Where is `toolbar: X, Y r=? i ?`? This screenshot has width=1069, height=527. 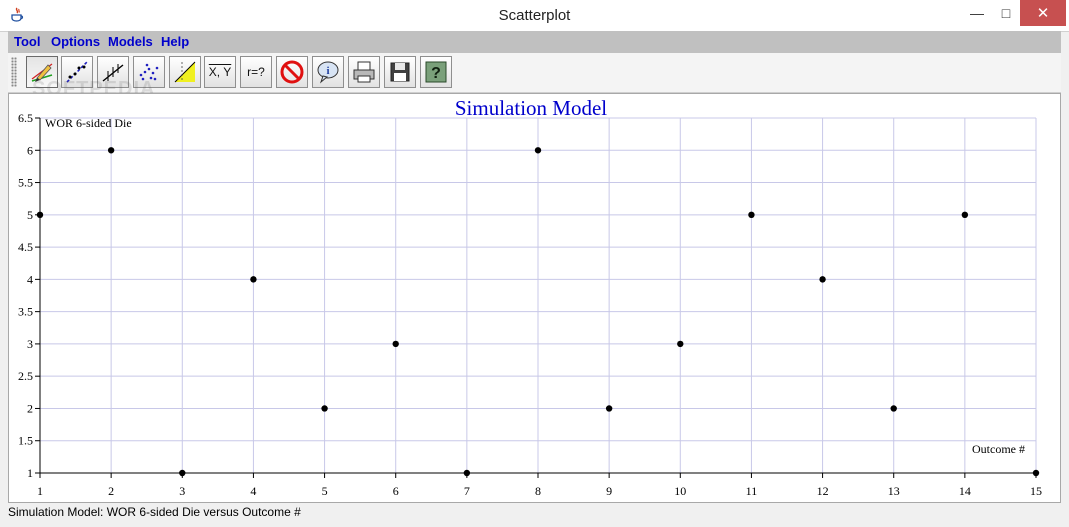
toolbar: X, Y r=? i ? is located at coordinates (534, 73).